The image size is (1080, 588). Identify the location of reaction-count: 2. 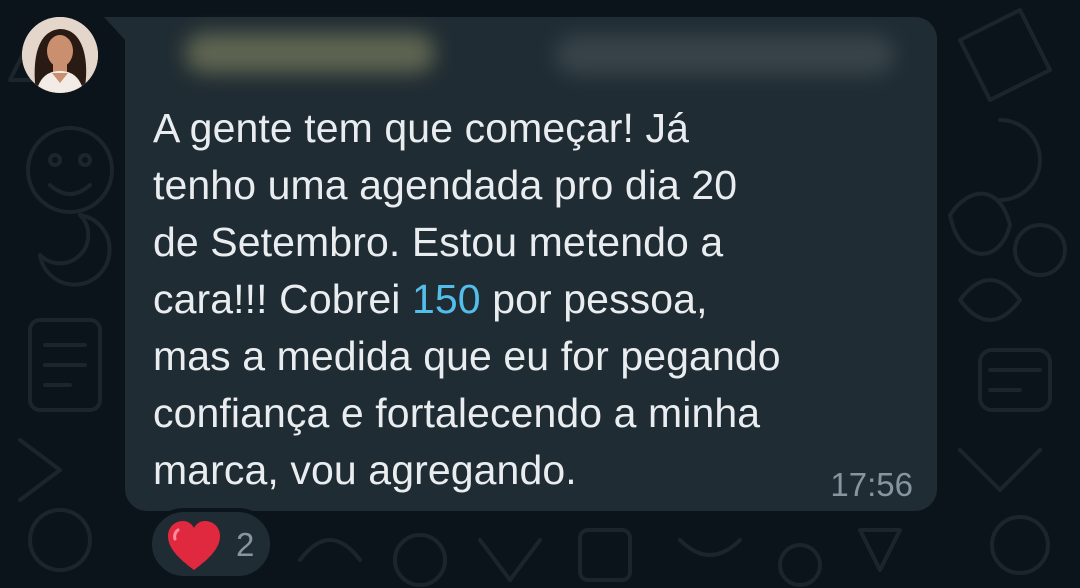
(245, 544).